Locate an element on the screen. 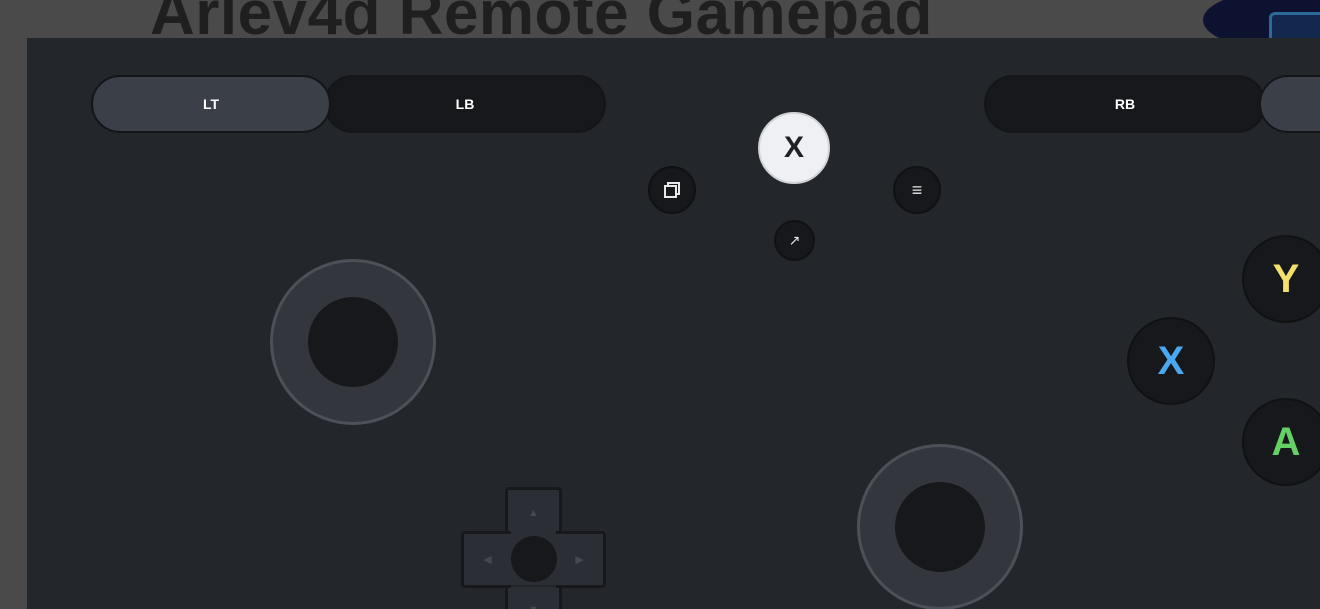  right-joystick is located at coordinates (940, 526).